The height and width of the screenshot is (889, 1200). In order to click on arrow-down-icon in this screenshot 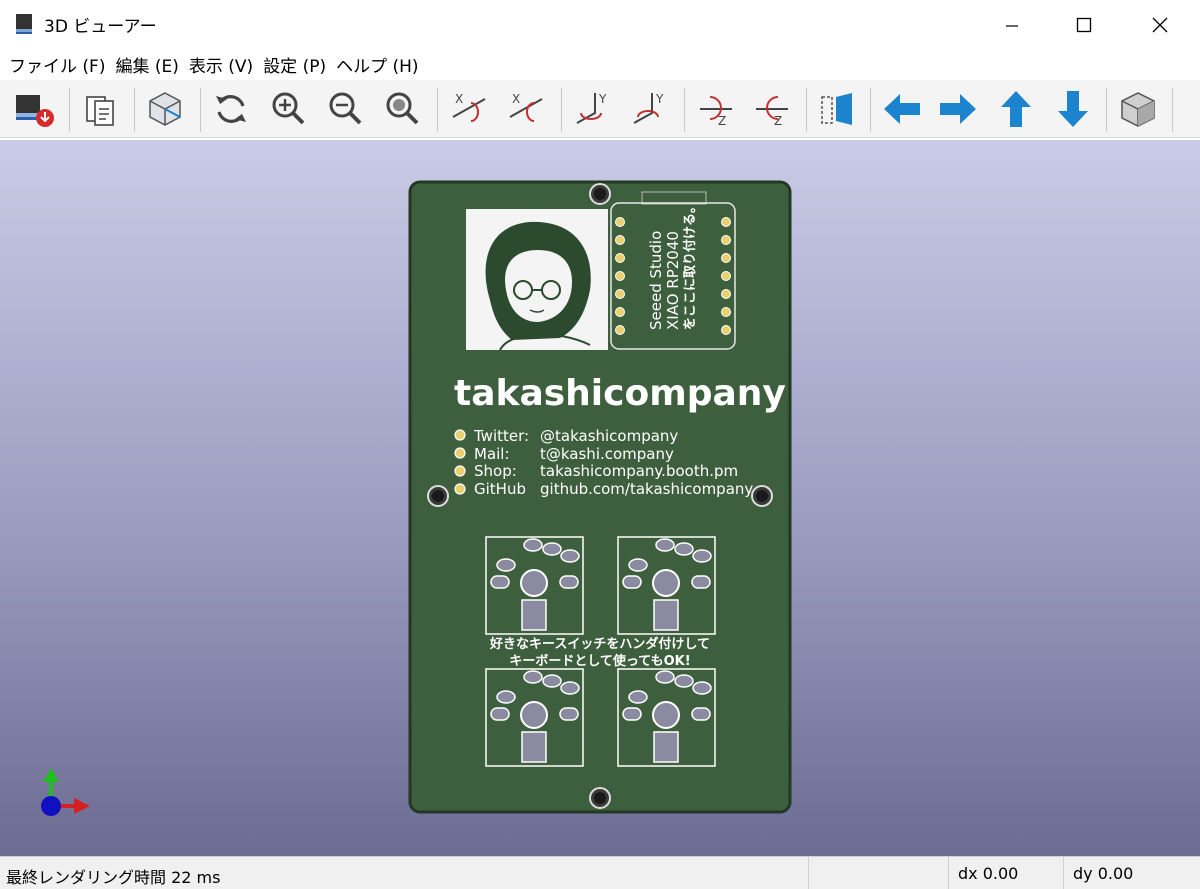, I will do `click(1073, 109)`.